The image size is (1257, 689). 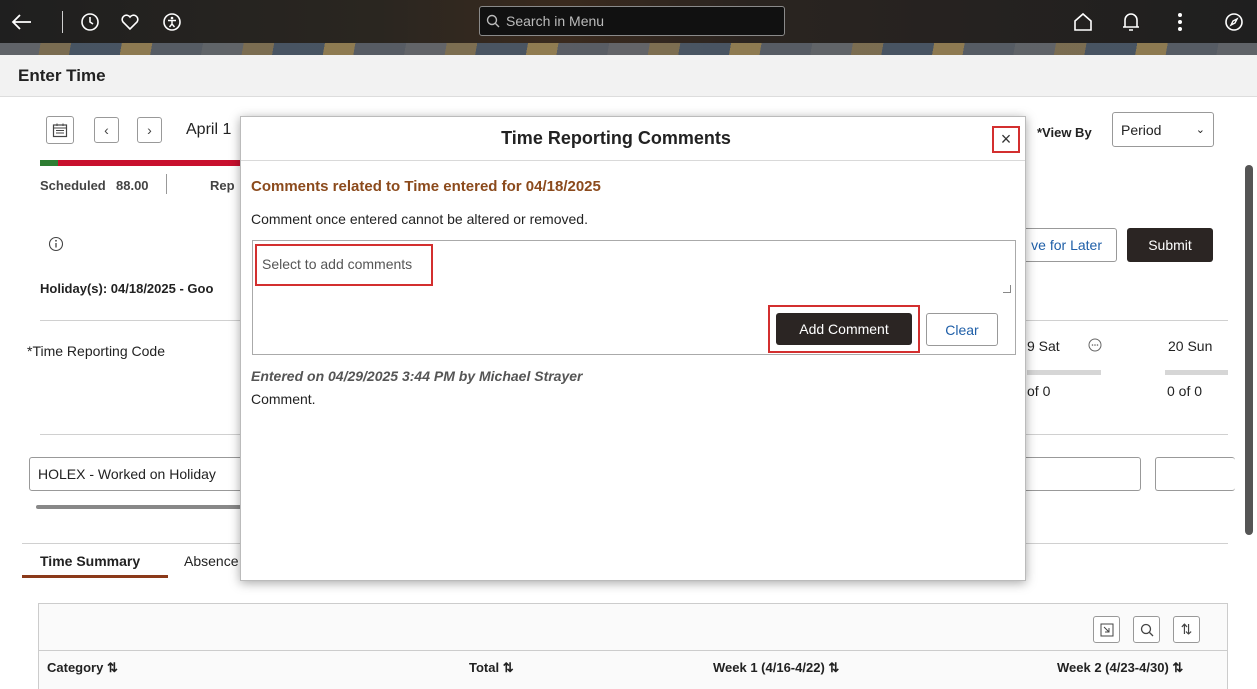 What do you see at coordinates (1180, 22) in the screenshot?
I see `actions-menu-icon` at bounding box center [1180, 22].